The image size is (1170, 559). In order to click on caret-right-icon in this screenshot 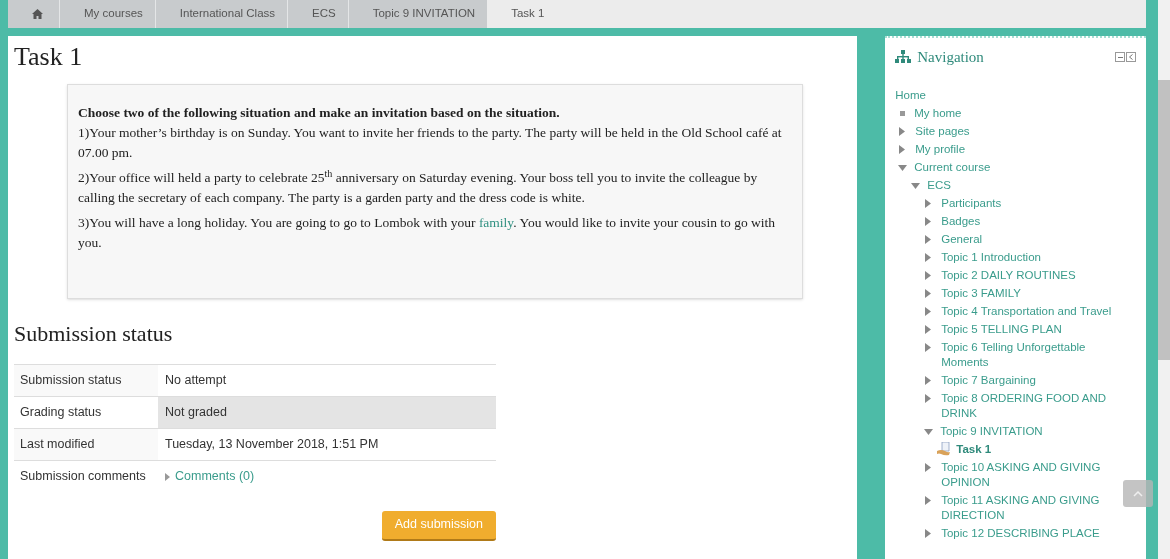, I will do `click(167, 476)`.